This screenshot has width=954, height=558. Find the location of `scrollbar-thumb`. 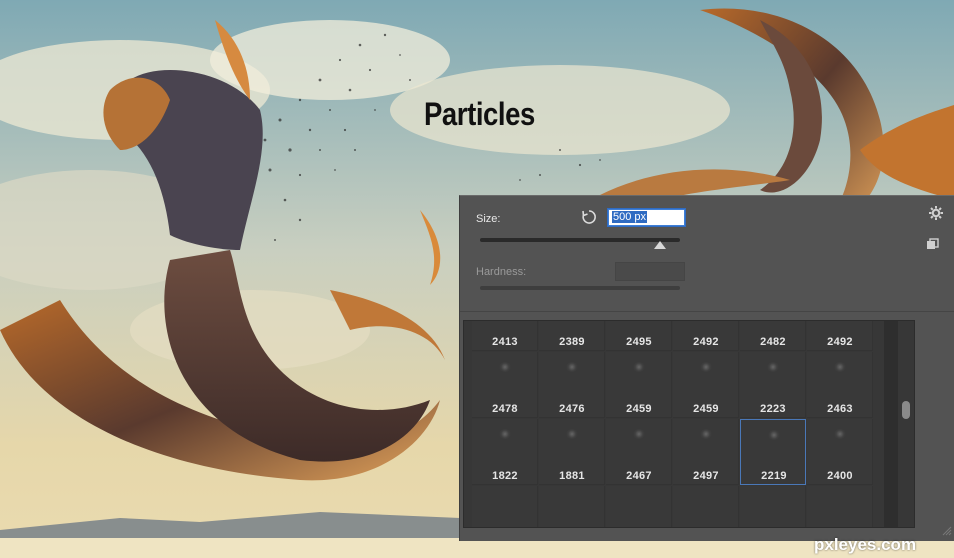

scrollbar-thumb is located at coordinates (906, 410).